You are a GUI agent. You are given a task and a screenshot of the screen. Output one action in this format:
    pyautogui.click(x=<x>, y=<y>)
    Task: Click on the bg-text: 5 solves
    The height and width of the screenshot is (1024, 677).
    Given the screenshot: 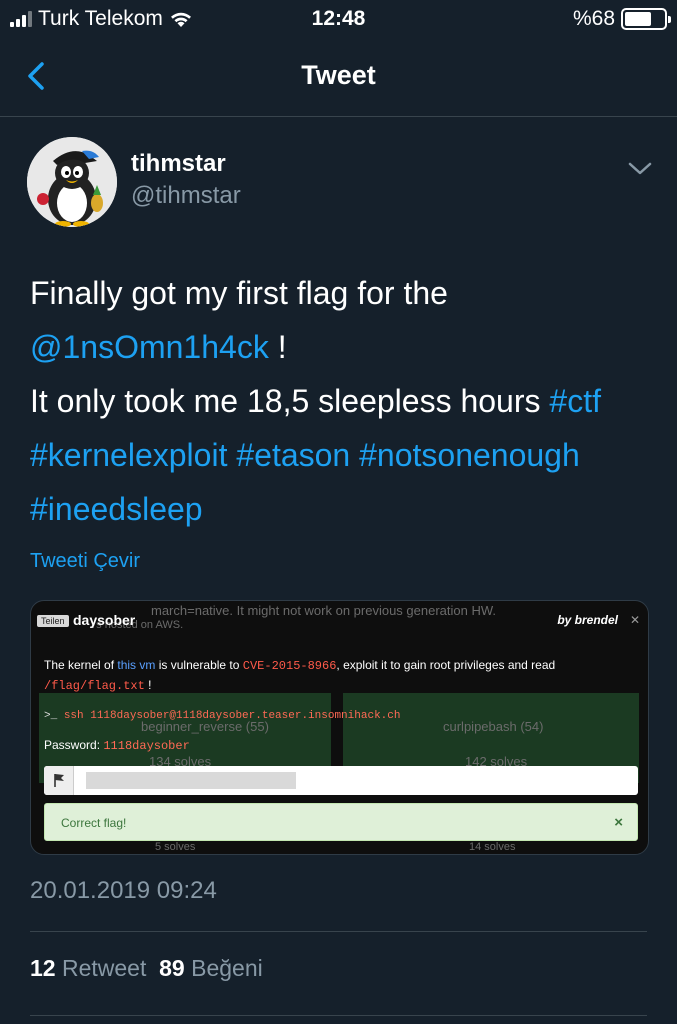 What is the action you would take?
    pyautogui.click(x=175, y=847)
    